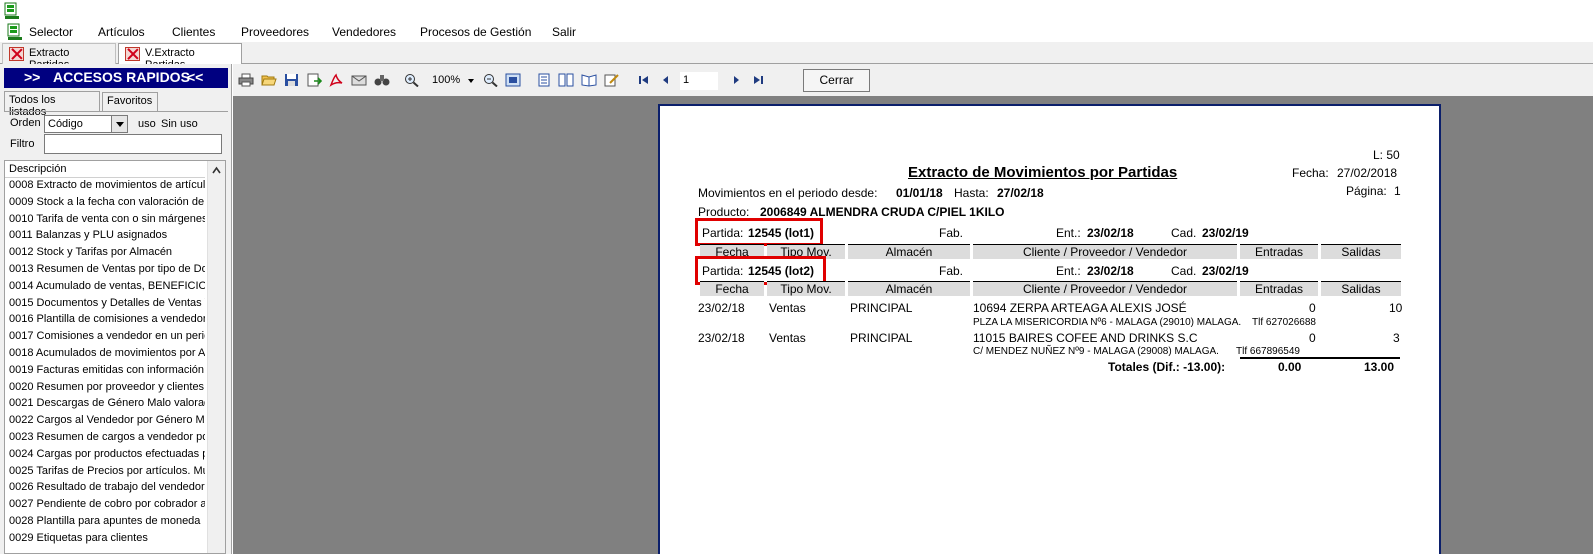 The width and height of the screenshot is (1593, 554). Describe the element at coordinates (105, 505) in the screenshot. I see `list-item: 0027 Pendiente de cobro por cobrador a l` at that location.